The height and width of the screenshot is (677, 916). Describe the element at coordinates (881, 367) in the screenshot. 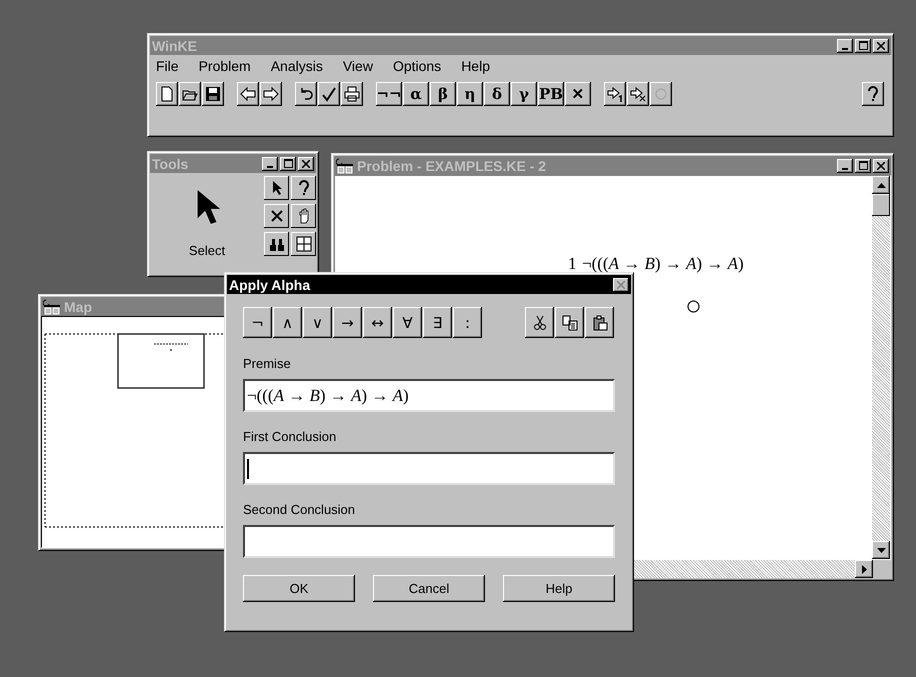

I see `vertical-scrollbar` at that location.